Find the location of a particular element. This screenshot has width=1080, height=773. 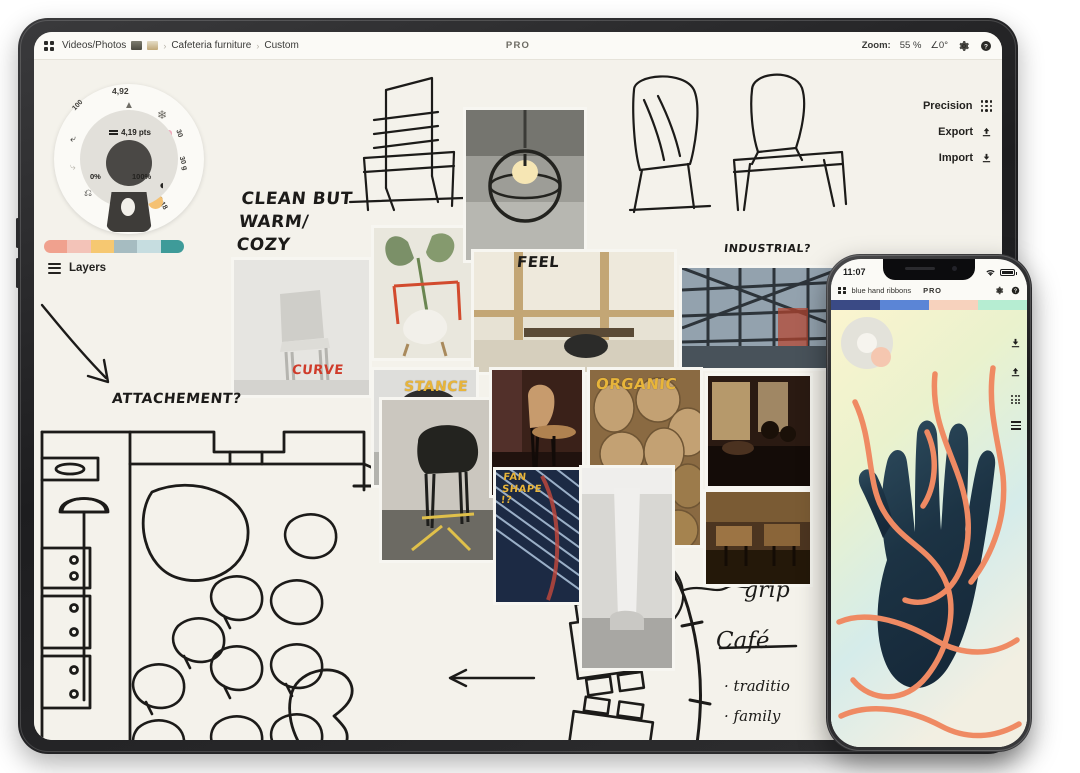

layers-button: Layers is located at coordinates (77, 268).